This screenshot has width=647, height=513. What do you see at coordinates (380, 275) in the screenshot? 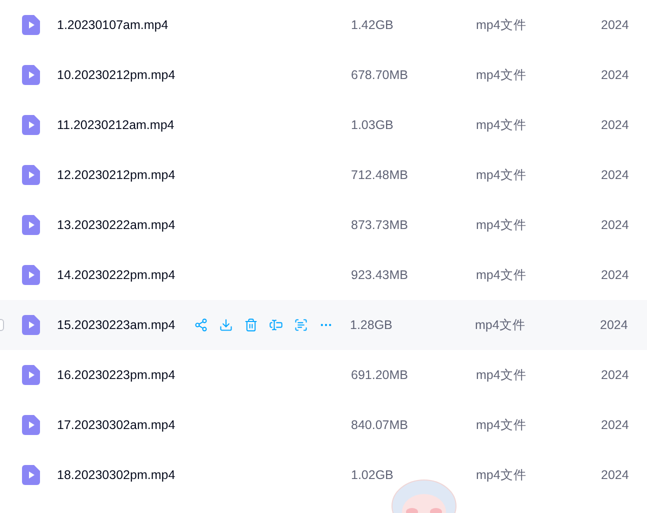
I see `file-size: 923.43MB` at bounding box center [380, 275].